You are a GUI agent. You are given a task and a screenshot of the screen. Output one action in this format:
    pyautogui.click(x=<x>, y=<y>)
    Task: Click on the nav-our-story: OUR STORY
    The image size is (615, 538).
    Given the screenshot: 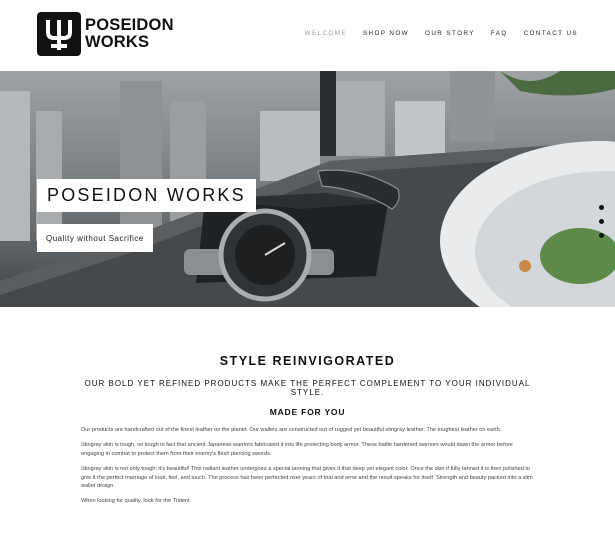 What is the action you would take?
    pyautogui.click(x=450, y=33)
    